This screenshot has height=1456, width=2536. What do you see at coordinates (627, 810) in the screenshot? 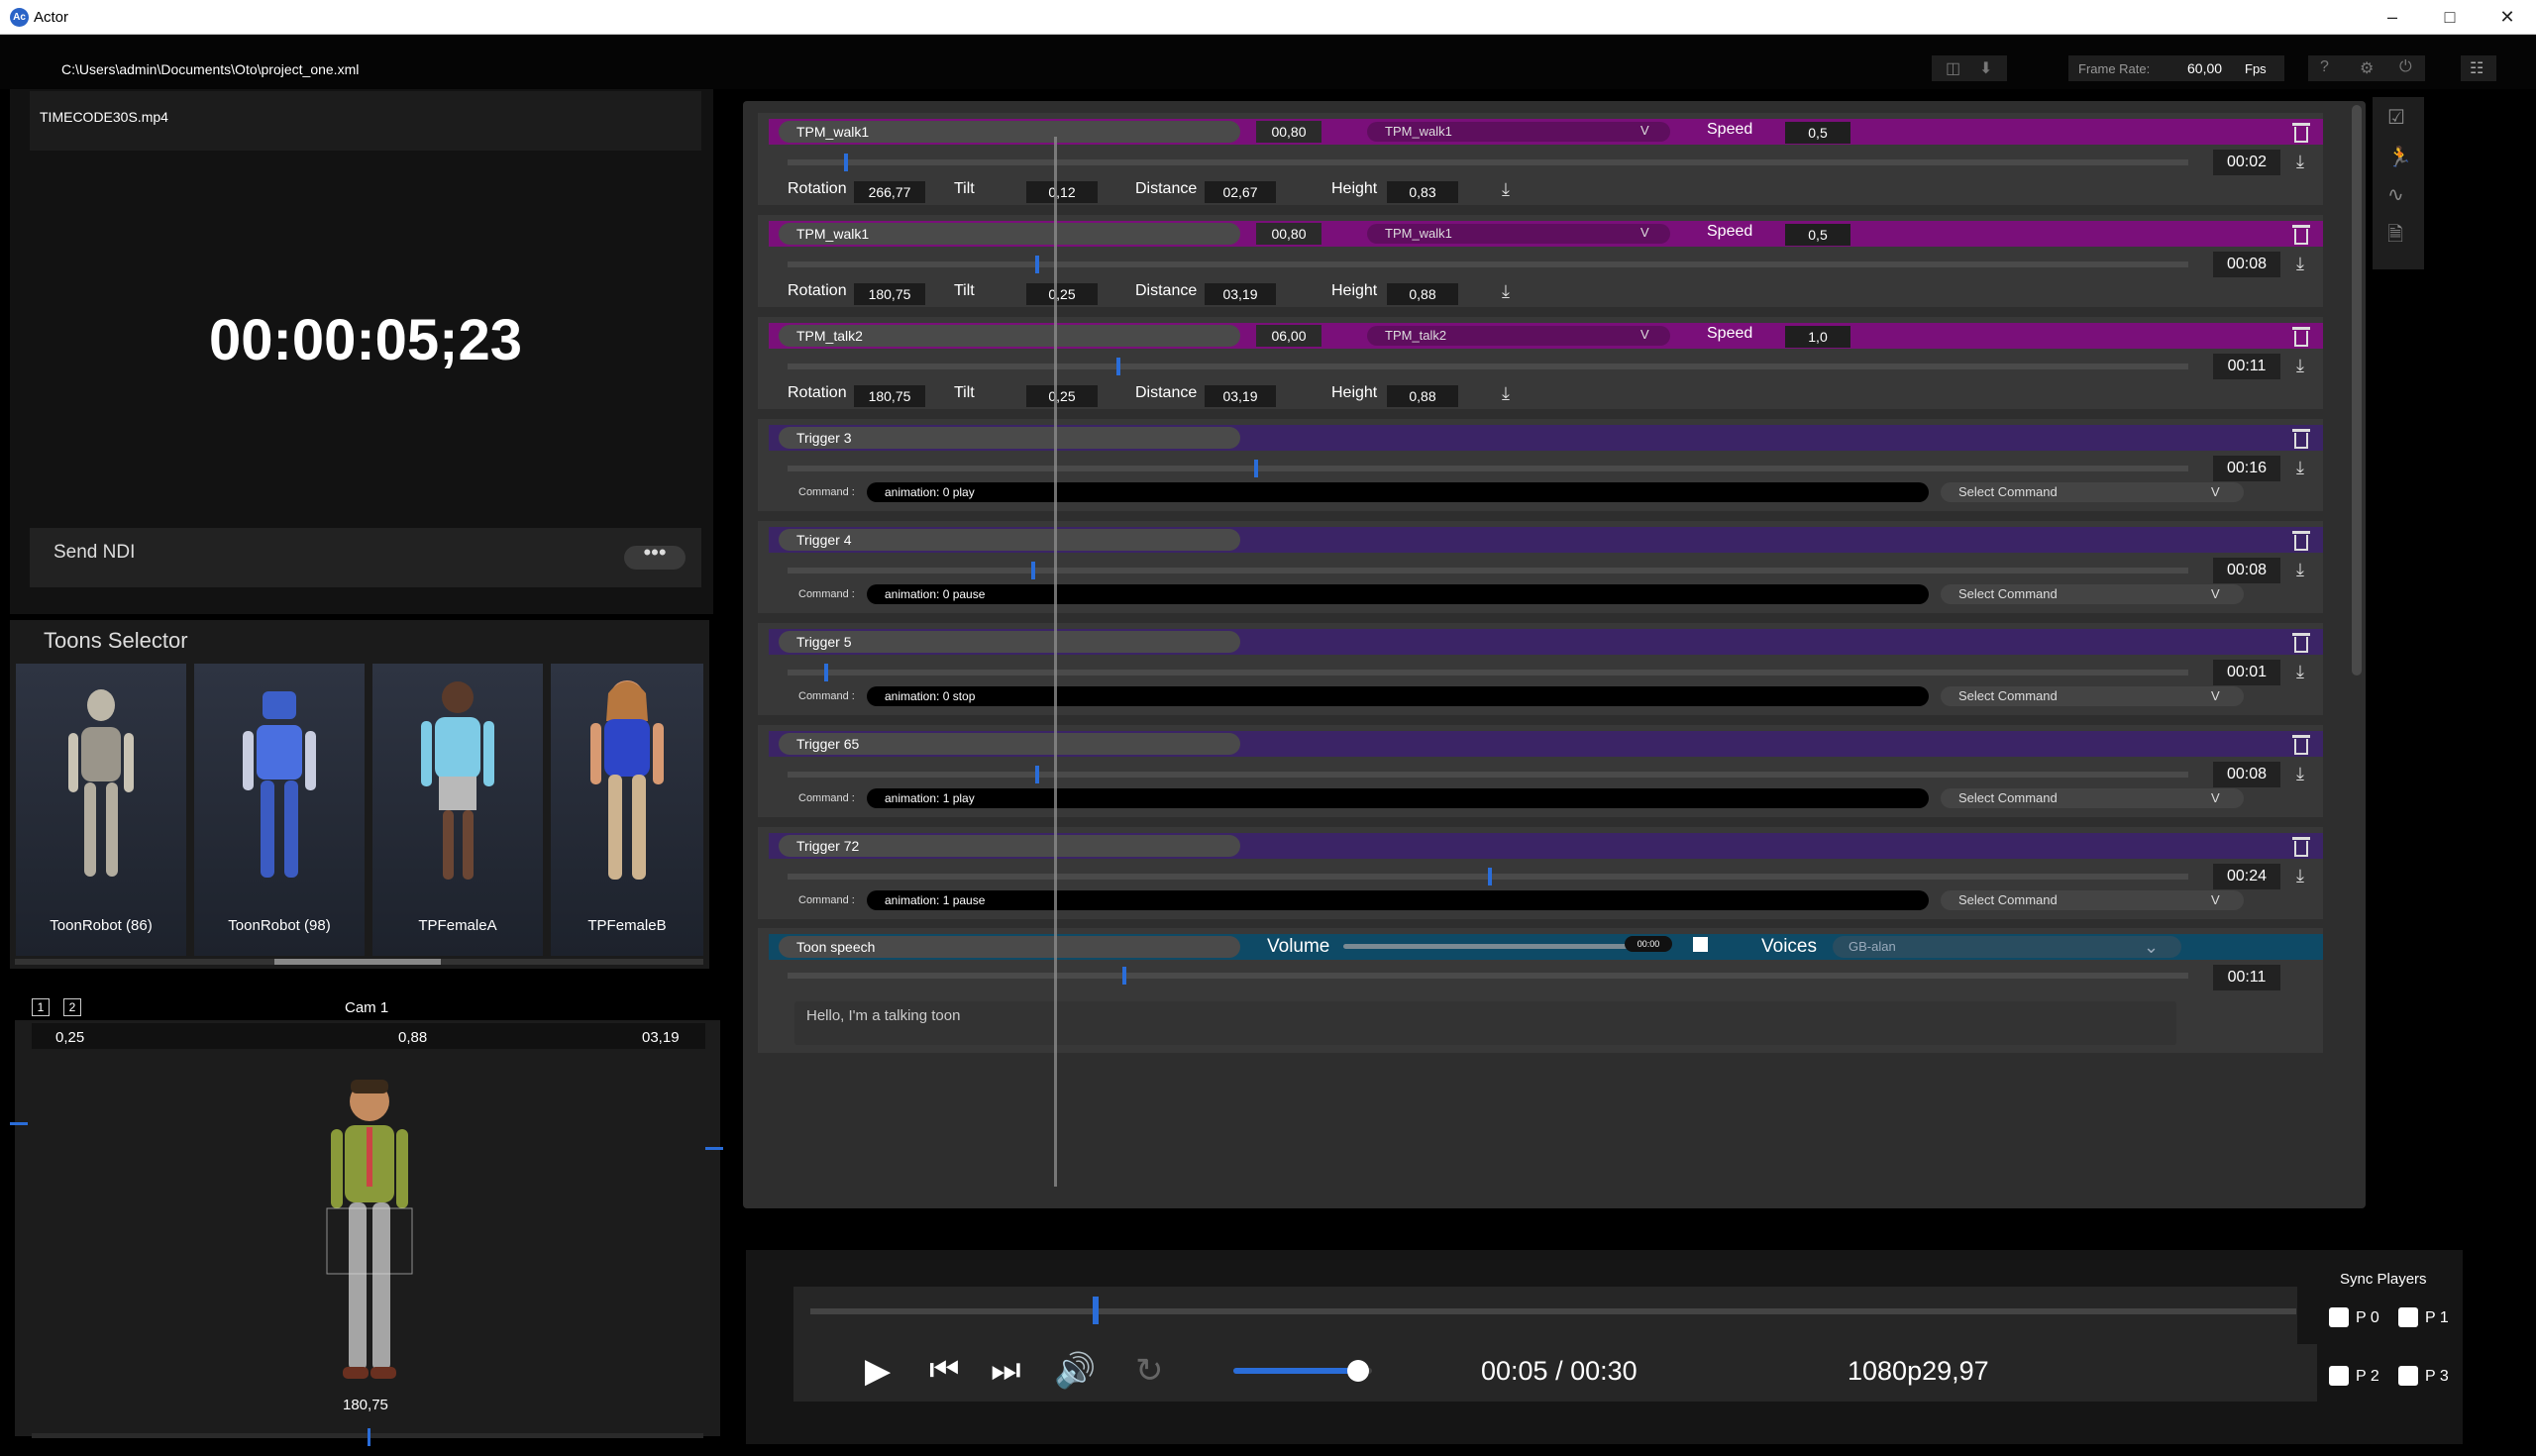
I see `toon-card: TPFemaleB` at bounding box center [627, 810].